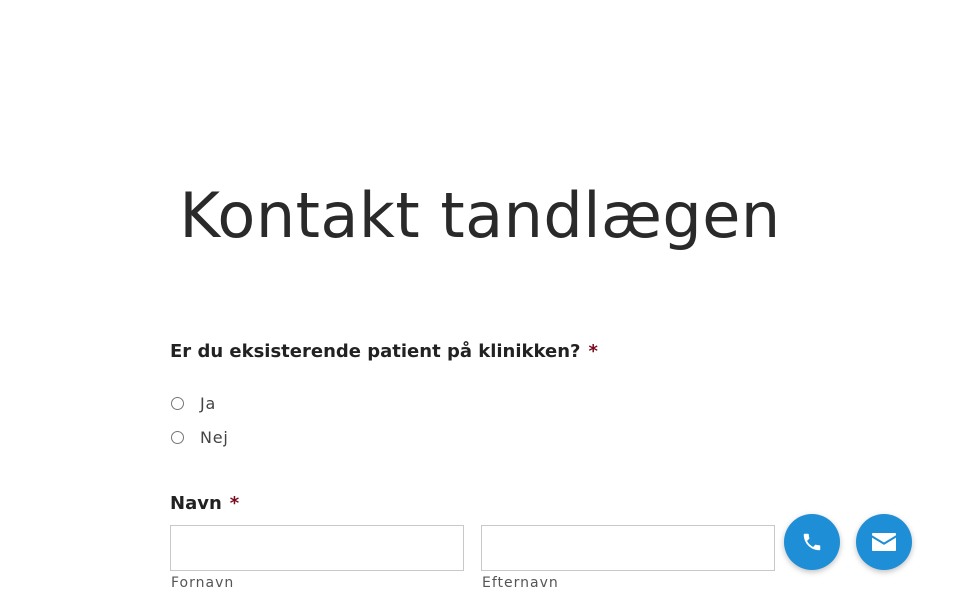 The width and height of the screenshot is (960, 600). What do you see at coordinates (475, 437) in the screenshot?
I see `radio-option-nej: Nej` at bounding box center [475, 437].